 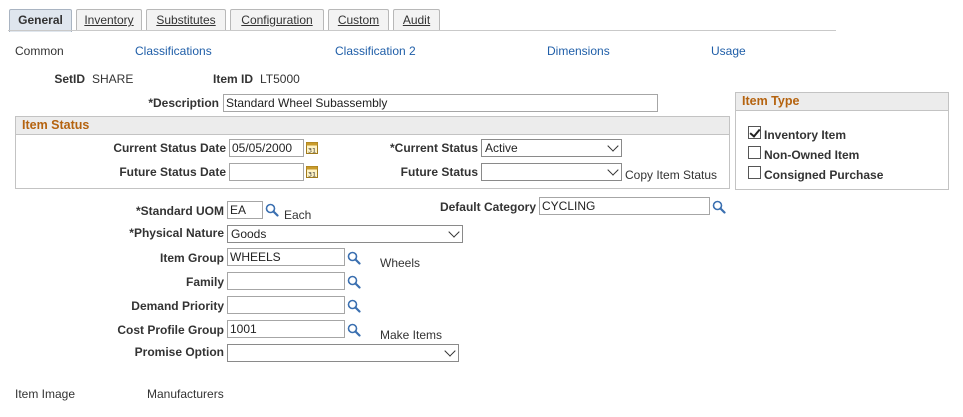 I want to click on tab-configuration-label: Configuration, so click(x=277, y=20).